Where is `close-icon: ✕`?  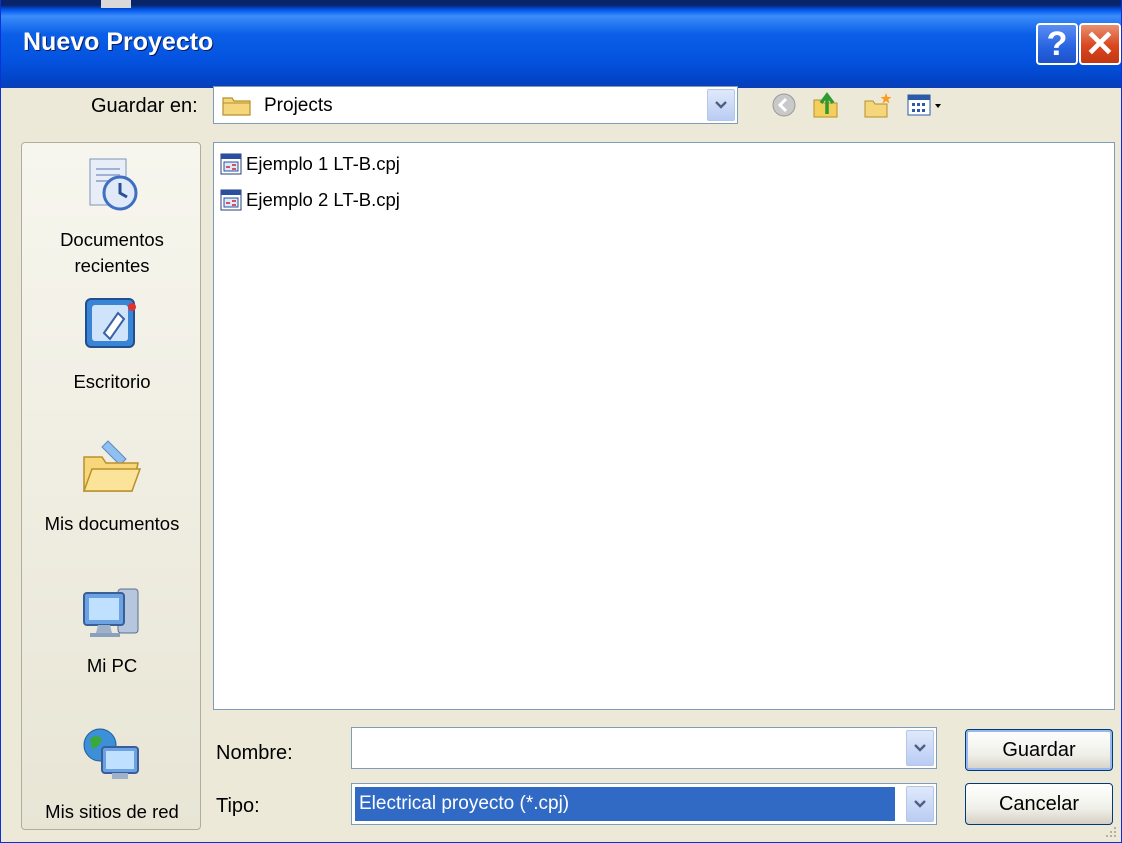
close-icon: ✕ is located at coordinates (1100, 43).